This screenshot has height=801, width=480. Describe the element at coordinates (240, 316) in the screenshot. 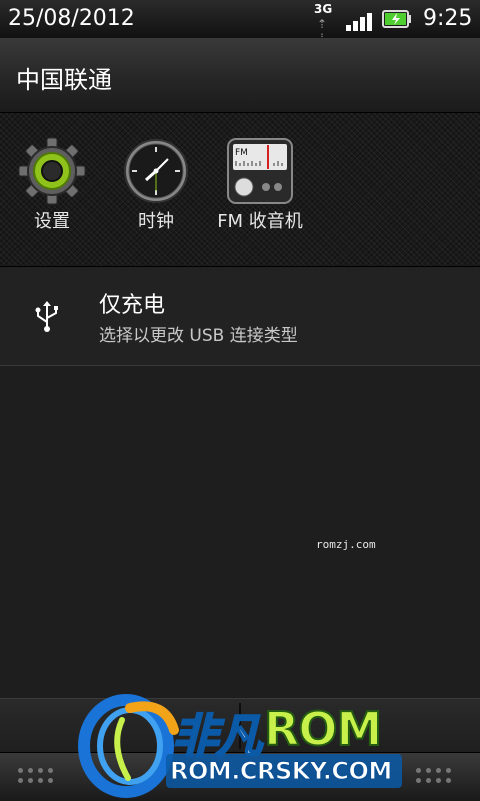

I see `notification-usb-charging: 仅充电 选择以更改 USB 连接类型` at that location.